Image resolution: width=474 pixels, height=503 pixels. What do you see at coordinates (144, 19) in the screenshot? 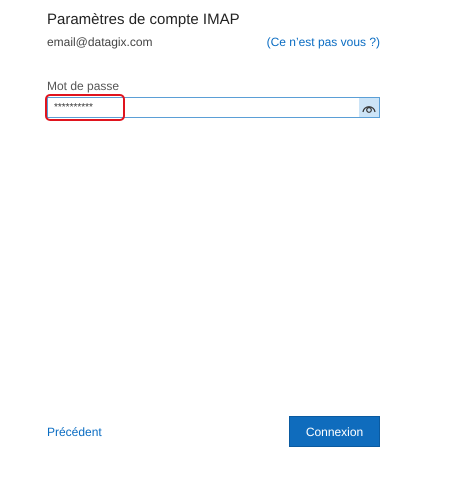
I see `dialog-title: Paramètres de compte IMAP` at bounding box center [144, 19].